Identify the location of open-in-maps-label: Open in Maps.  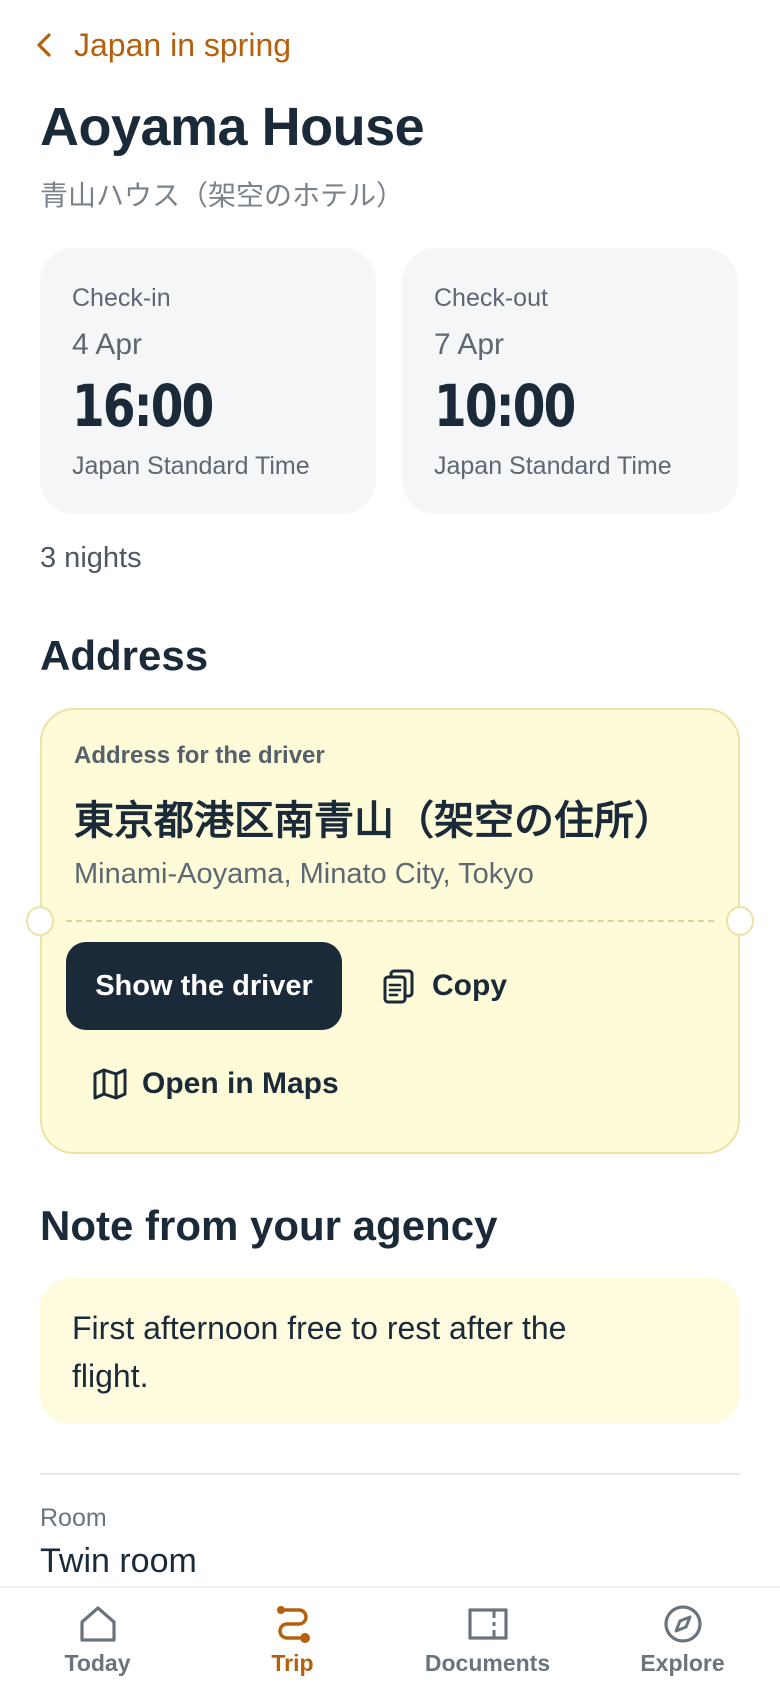
(240, 1083).